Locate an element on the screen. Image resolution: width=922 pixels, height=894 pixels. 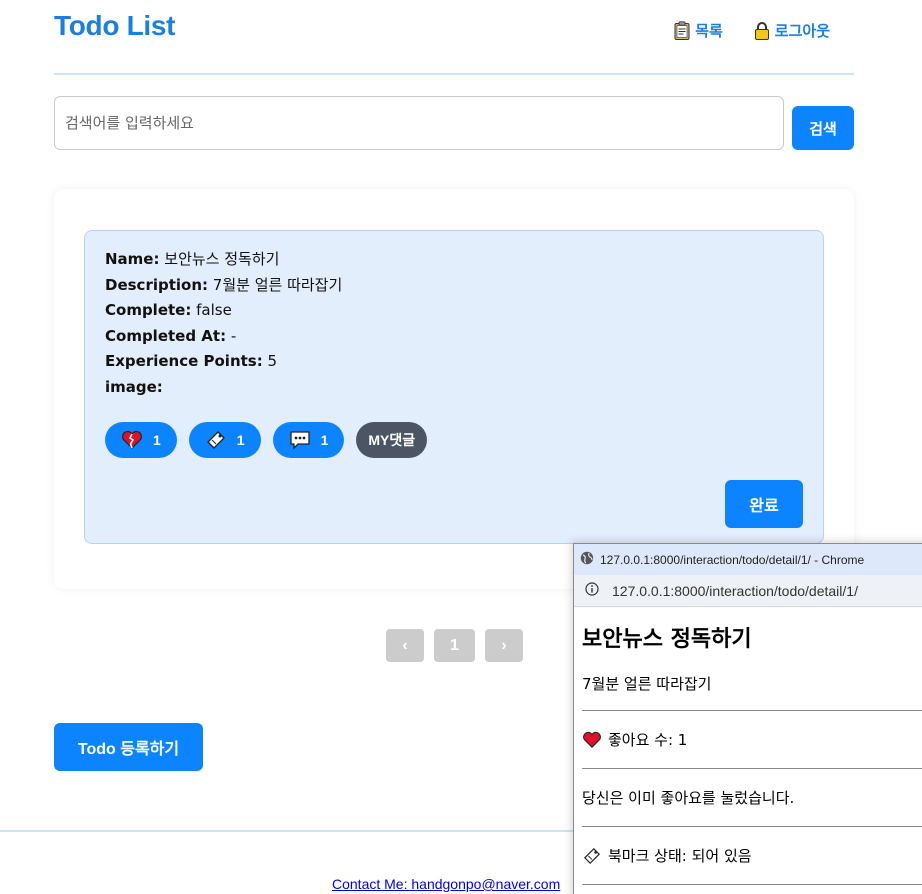
nav-logout-label: 로그아웃 is located at coordinates (802, 31).